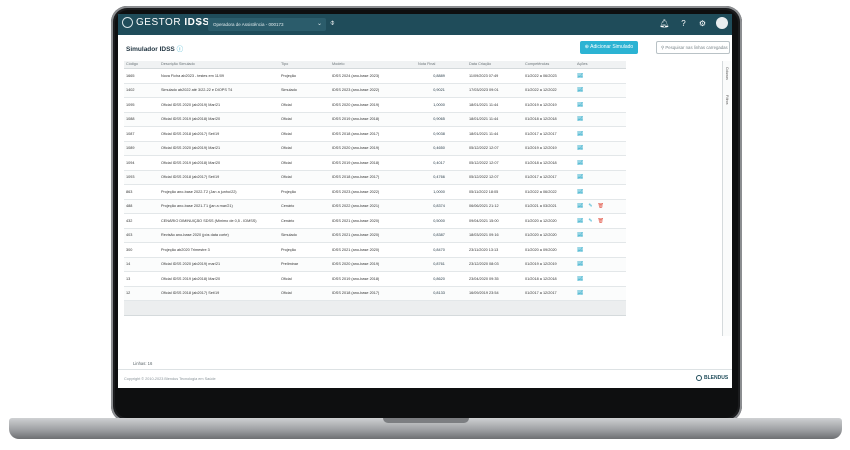 Image resolution: width=850 pixels, height=450 pixels. What do you see at coordinates (441, 76) in the screenshot?
I see `score-cell: 0,8889` at bounding box center [441, 76].